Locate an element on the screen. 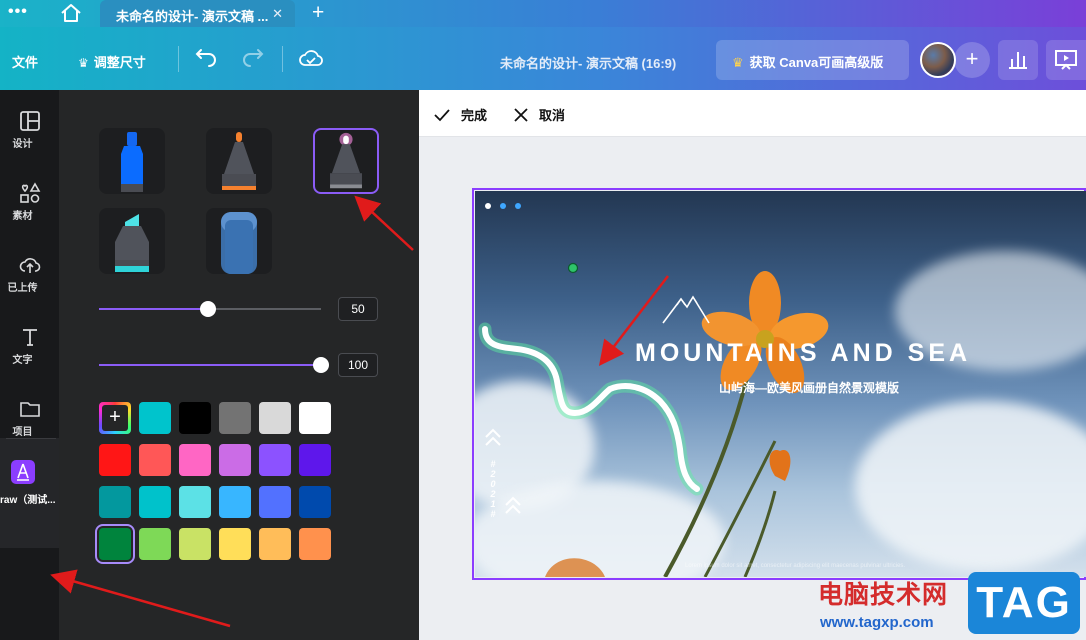 The image size is (1086, 640). marker-pen-icon is located at coordinates (132, 162).